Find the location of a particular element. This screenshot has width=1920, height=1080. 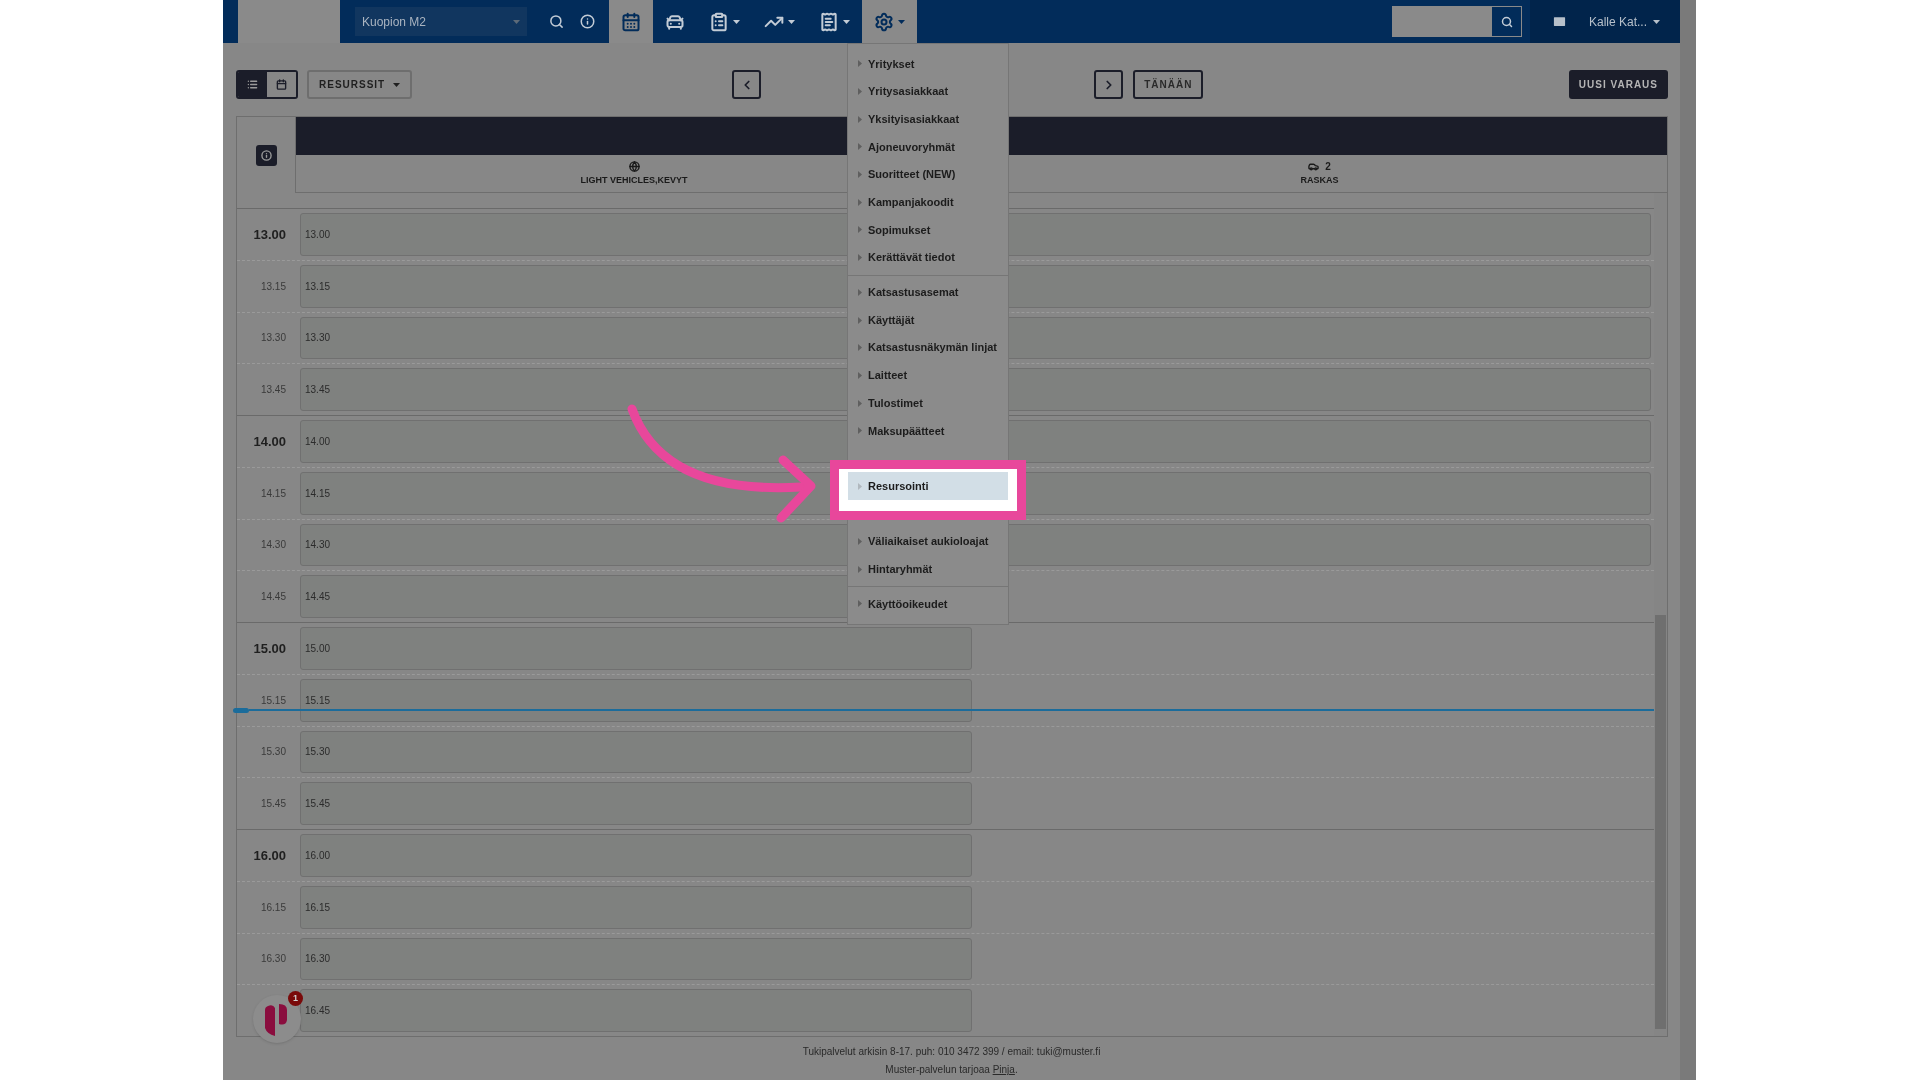

resources-dropdown: RESURSSIT is located at coordinates (360, 84).